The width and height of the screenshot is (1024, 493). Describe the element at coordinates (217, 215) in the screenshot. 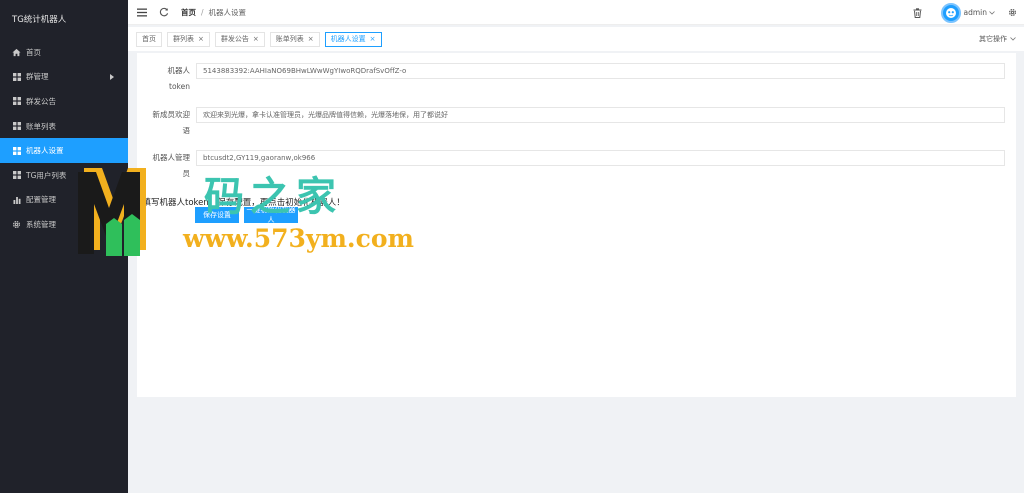

I see `save-settings-button: 保存设置` at that location.